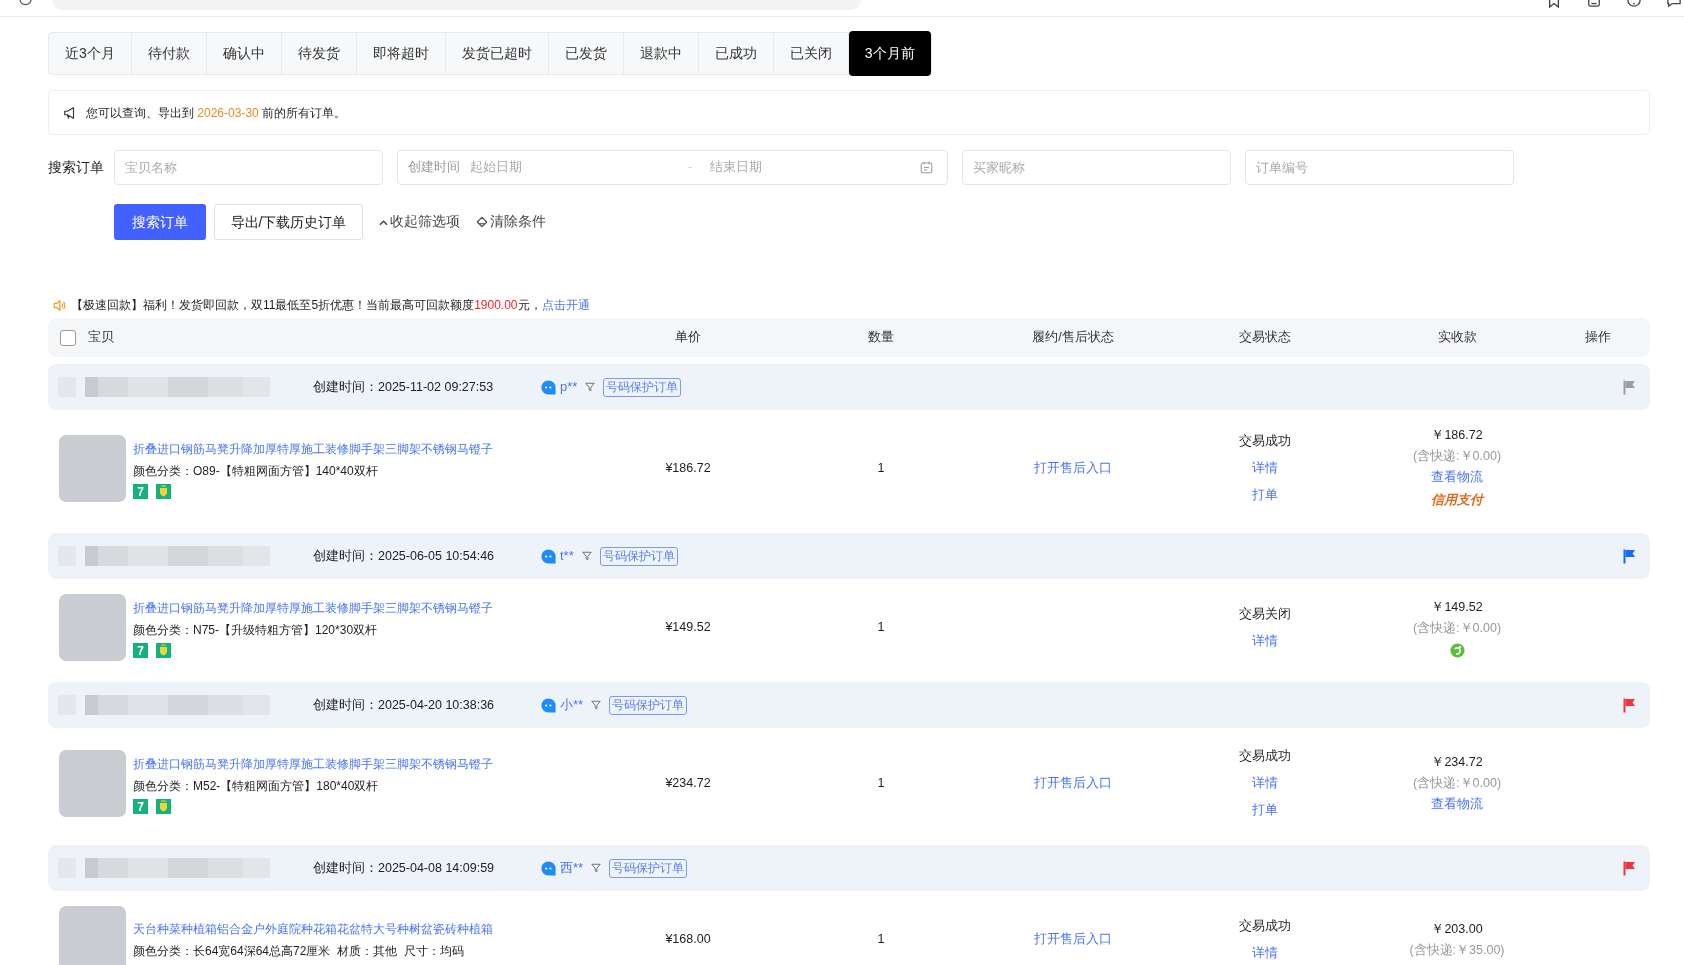 This screenshot has height=965, width=1684. Describe the element at coordinates (59, 305) in the screenshot. I see `speaker-icon` at that location.